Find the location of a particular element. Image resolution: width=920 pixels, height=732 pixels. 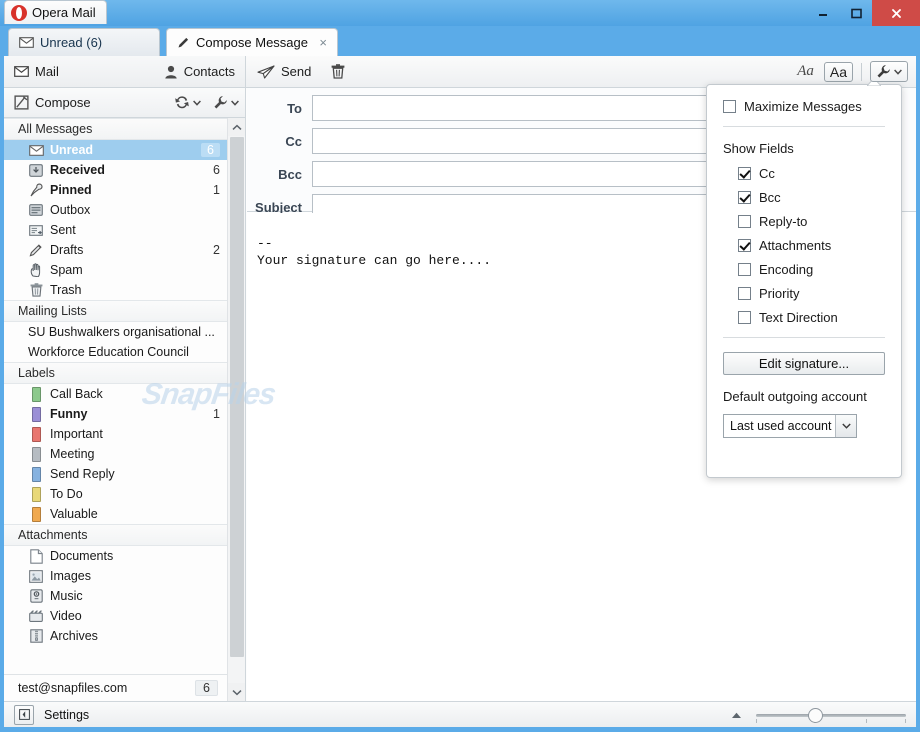

show-field-checkbox-reply-to is located at coordinates (744, 221).